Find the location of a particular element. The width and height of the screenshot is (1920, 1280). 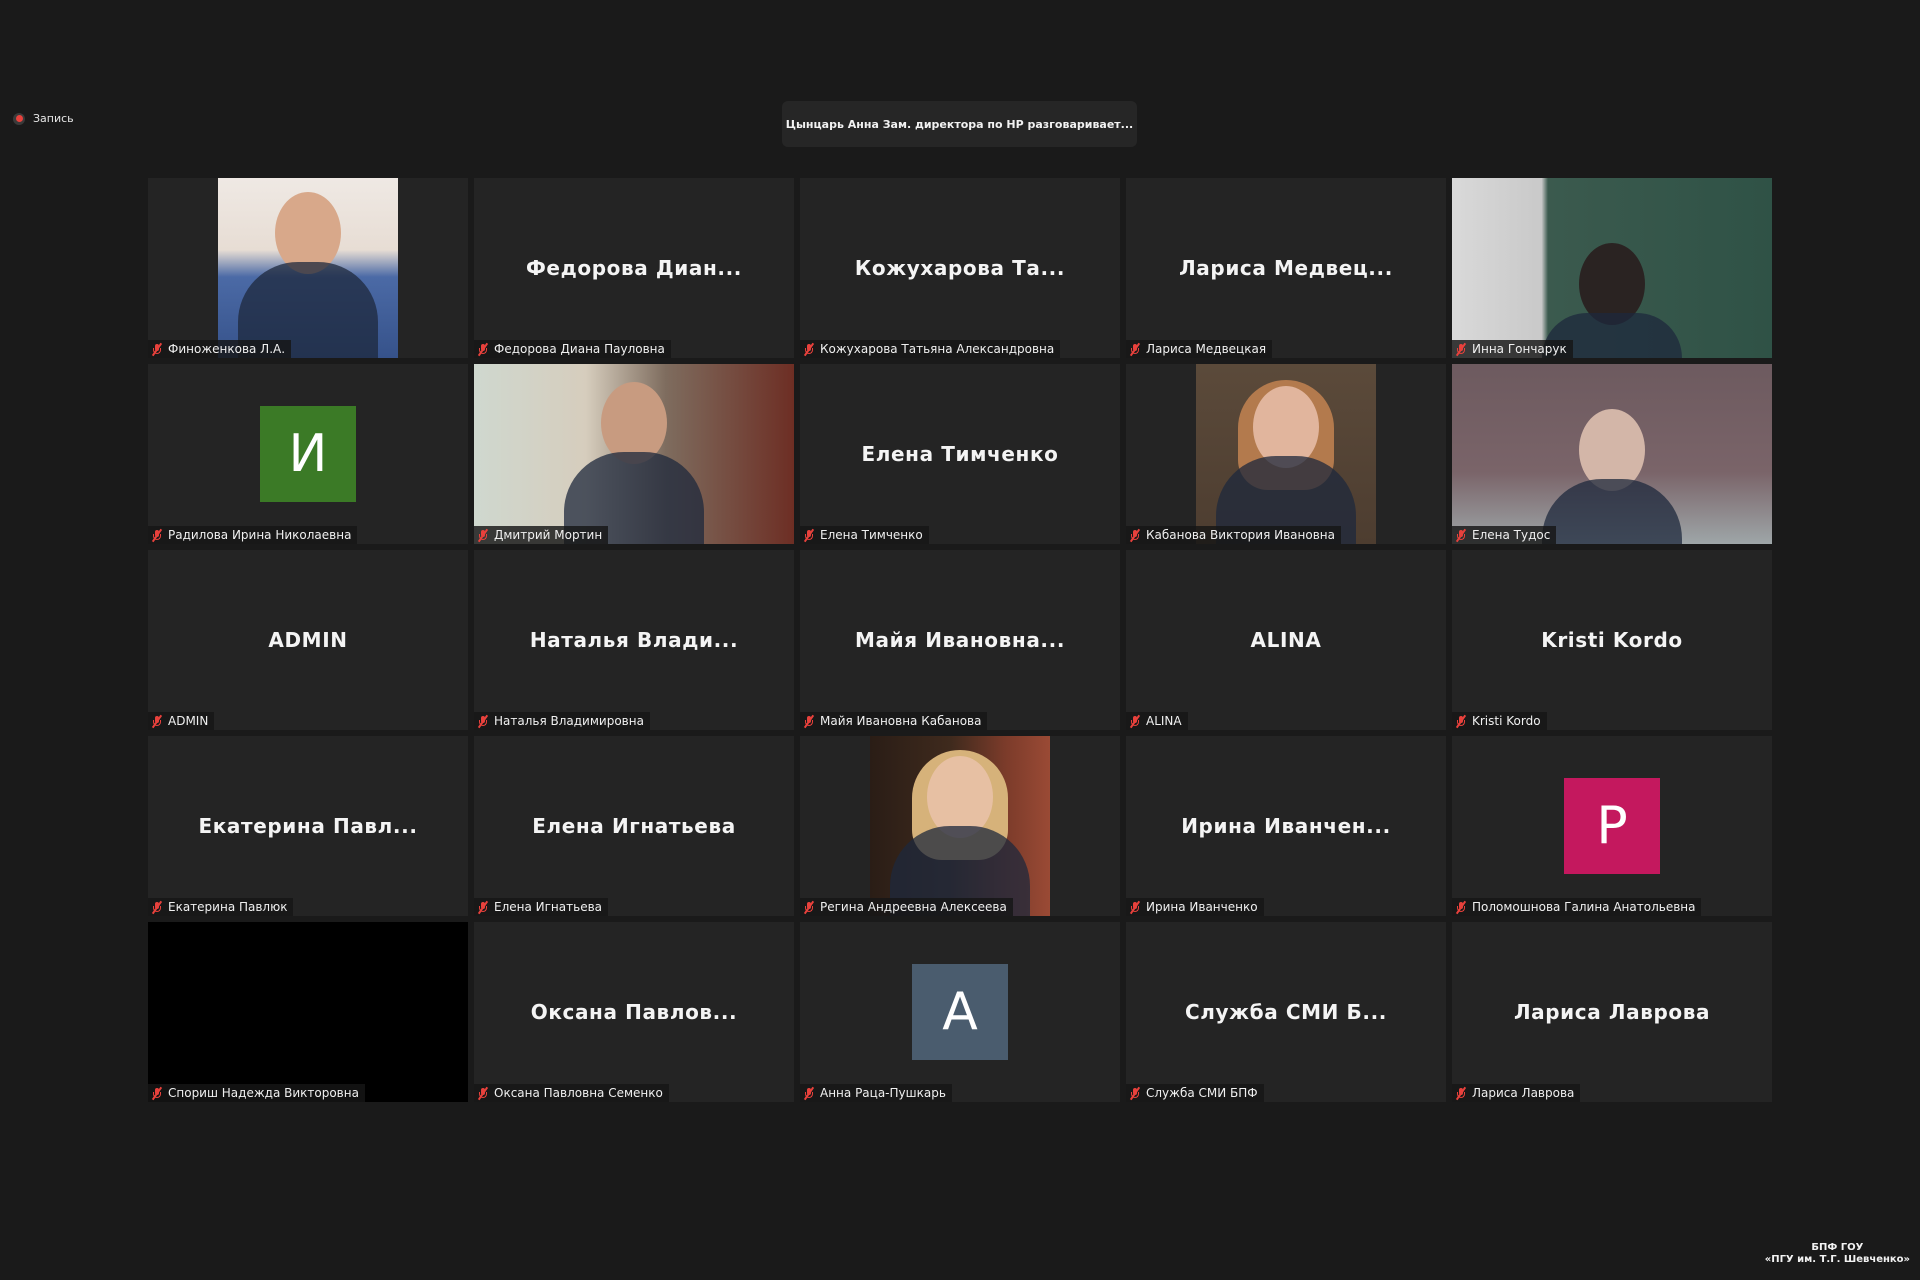

participant-name-label: Ирина Иванченко is located at coordinates (1195, 907).